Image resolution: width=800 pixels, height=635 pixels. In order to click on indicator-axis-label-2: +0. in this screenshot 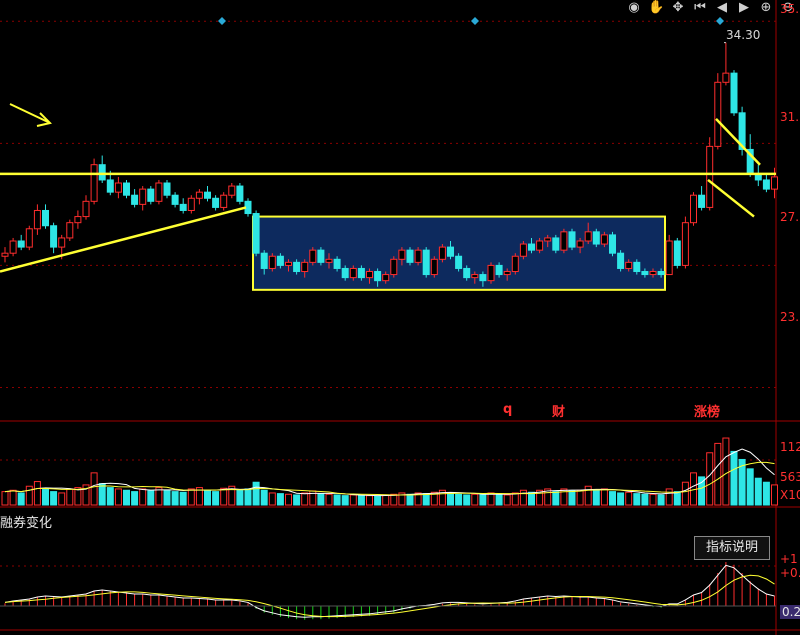, I will do `click(790, 573)`.